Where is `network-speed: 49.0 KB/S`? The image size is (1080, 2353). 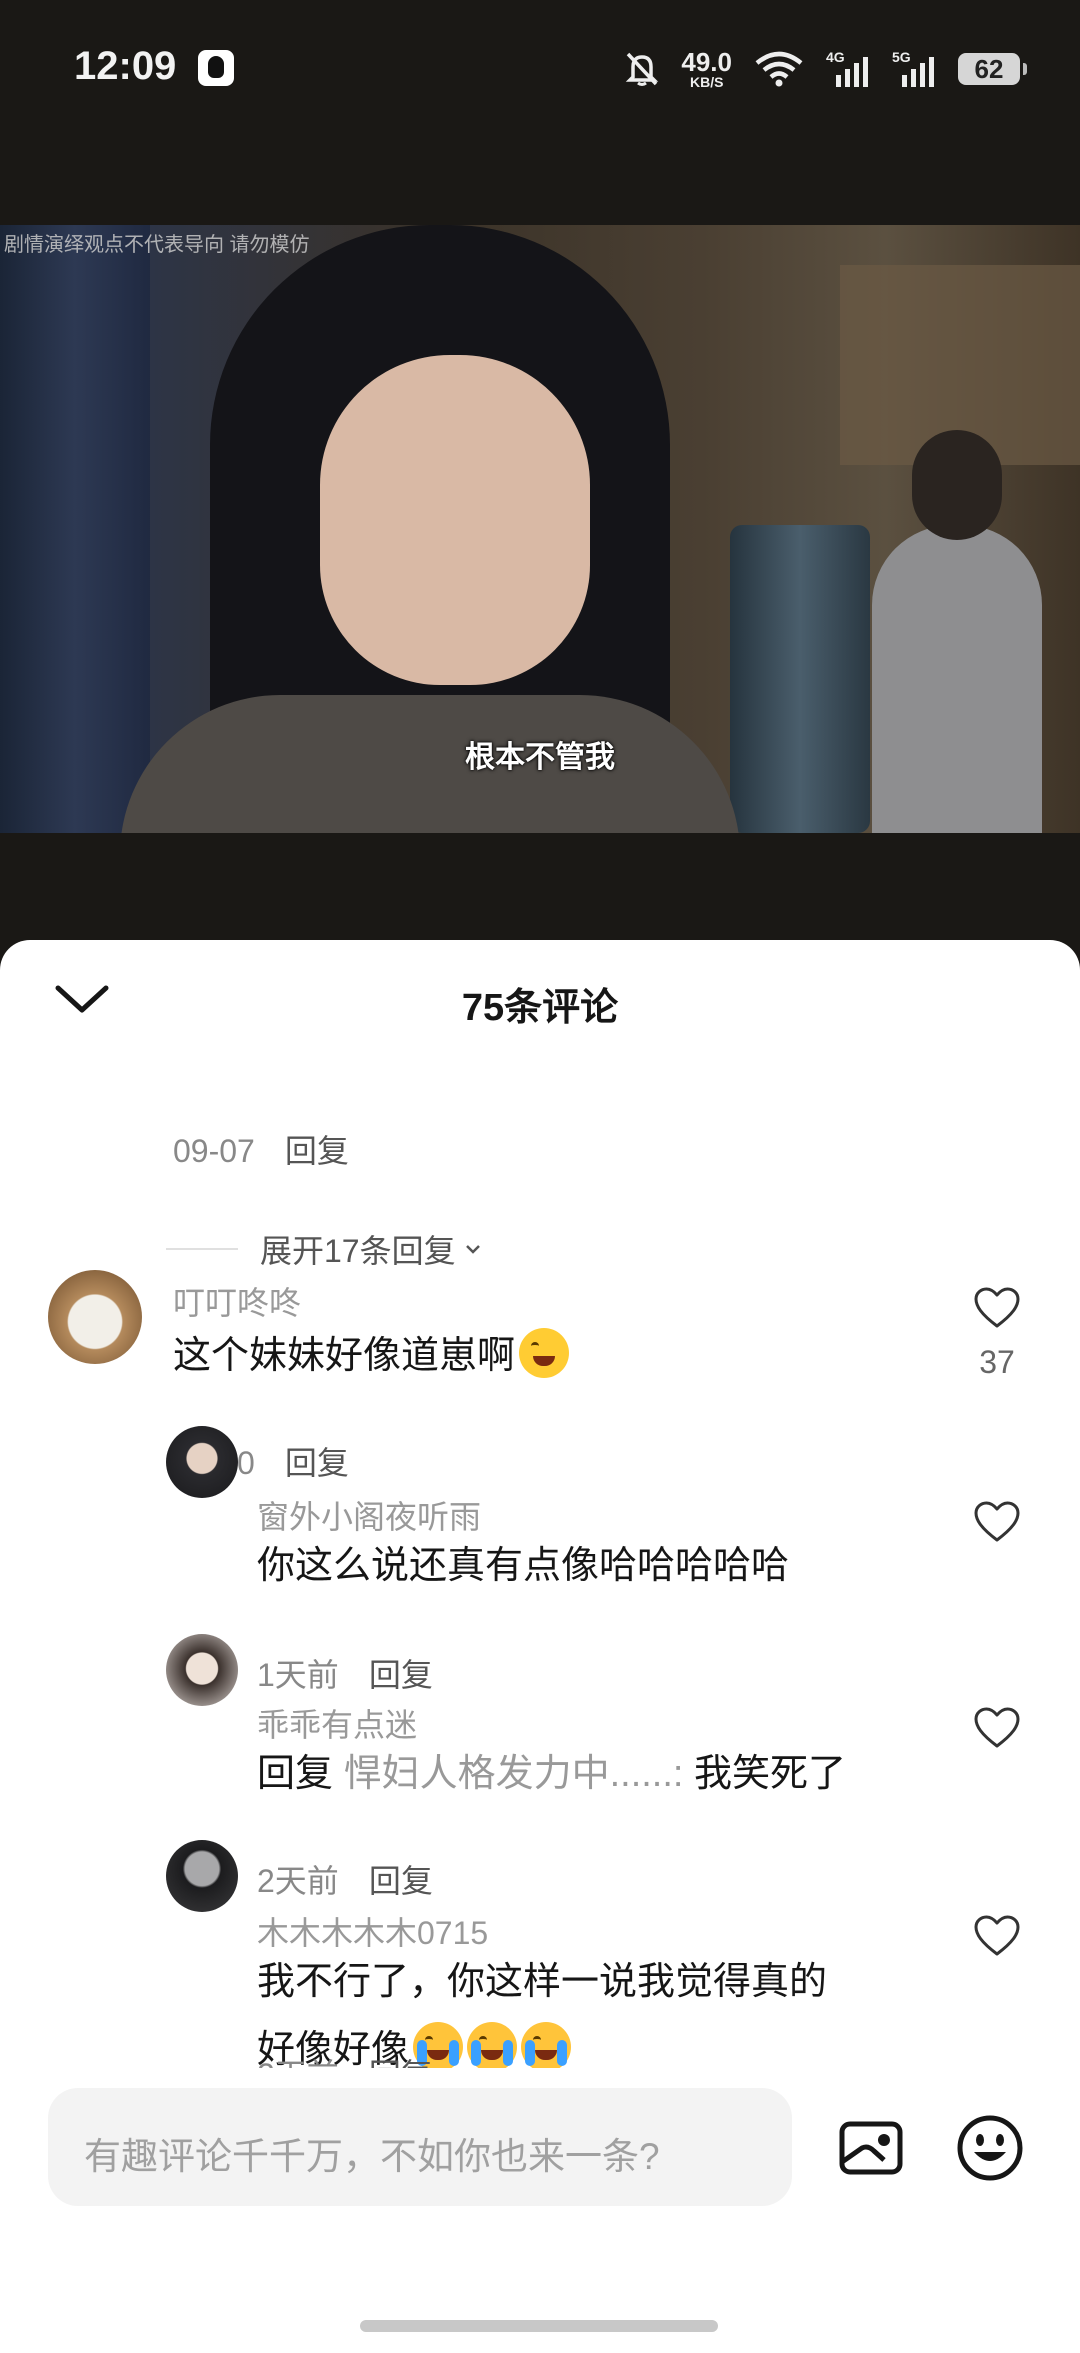
network-speed: 49.0 KB/S is located at coordinates (706, 69).